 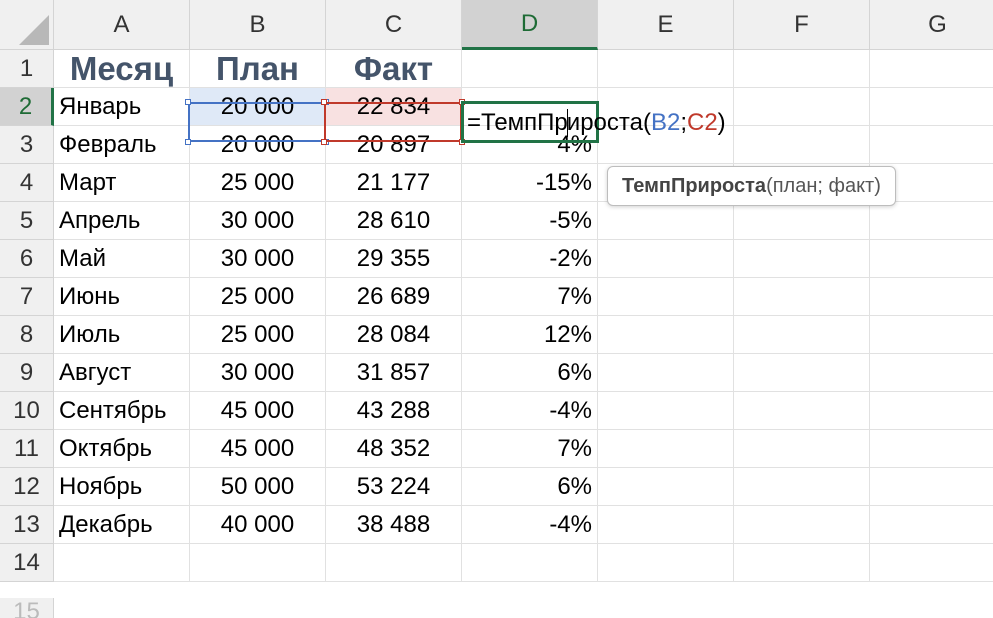 What do you see at coordinates (258, 373) in the screenshot?
I see `cell-b9: 30 000` at bounding box center [258, 373].